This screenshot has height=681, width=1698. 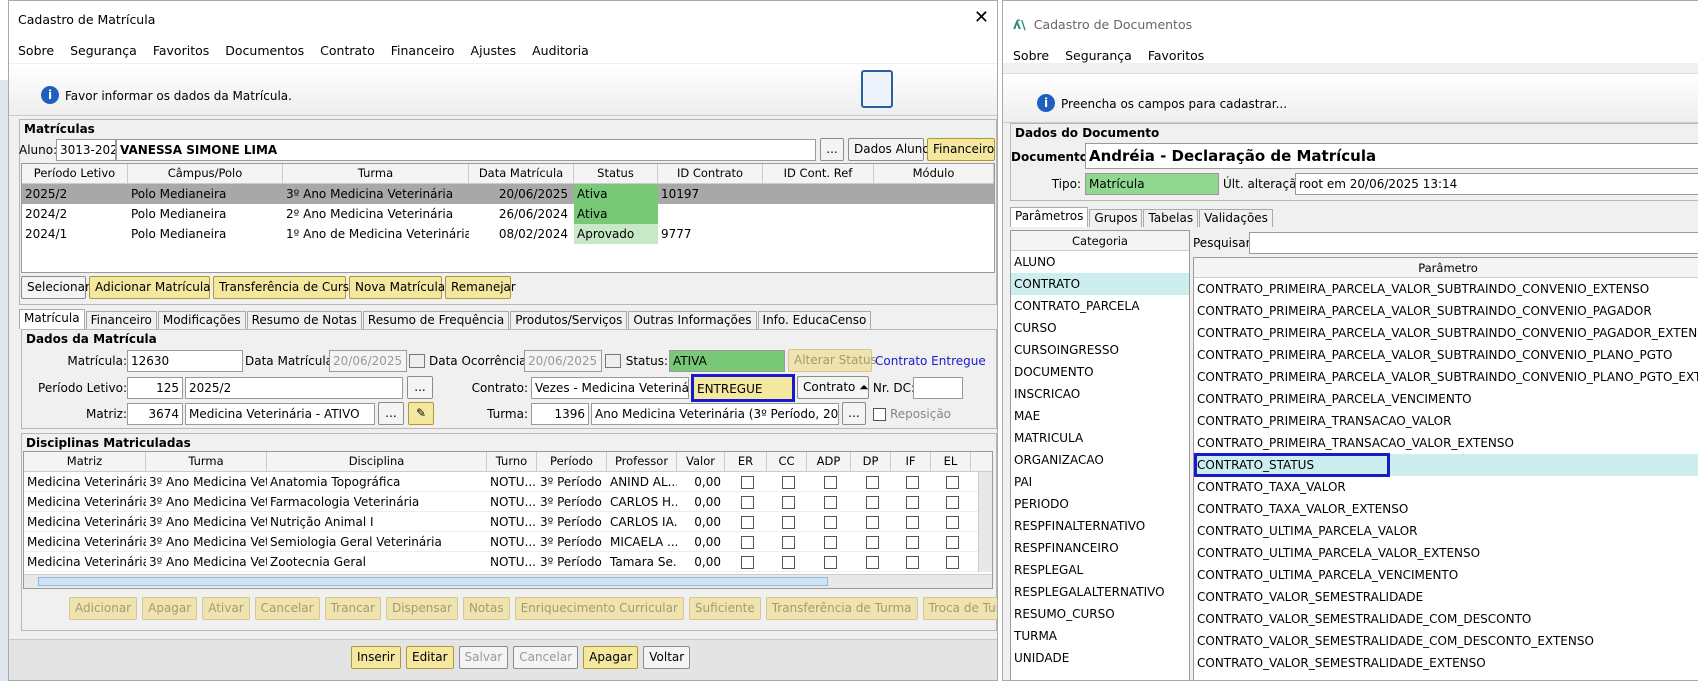 What do you see at coordinates (1446, 597) in the screenshot?
I see `parametro-item: CONTRATO_VALOR_SEMESTRALIDADE` at bounding box center [1446, 597].